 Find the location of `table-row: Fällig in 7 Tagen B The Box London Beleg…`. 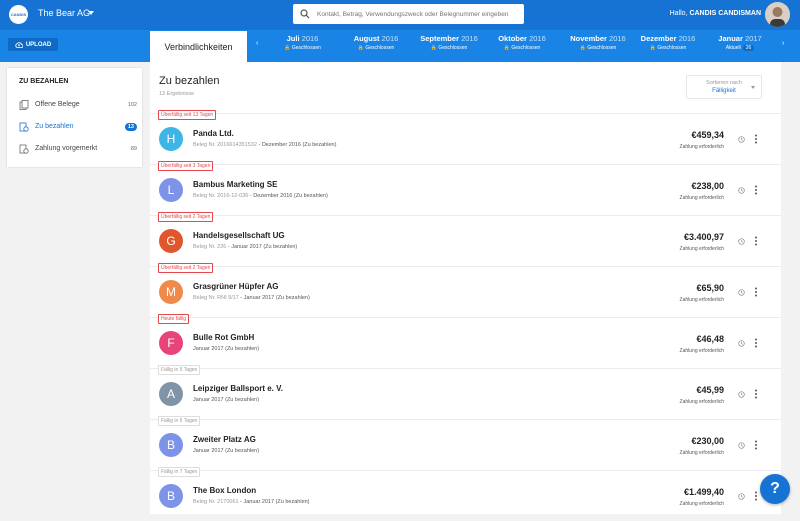

table-row: Fällig in 7 Tagen B The Box London Beleg… is located at coordinates (465, 494).